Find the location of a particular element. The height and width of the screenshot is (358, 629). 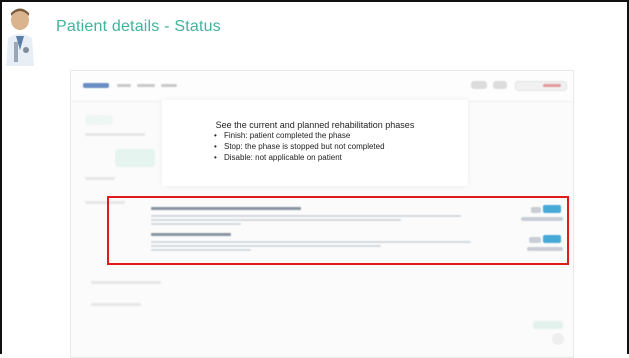

list-item: Disable: not applicable on patient is located at coordinates (300, 157).